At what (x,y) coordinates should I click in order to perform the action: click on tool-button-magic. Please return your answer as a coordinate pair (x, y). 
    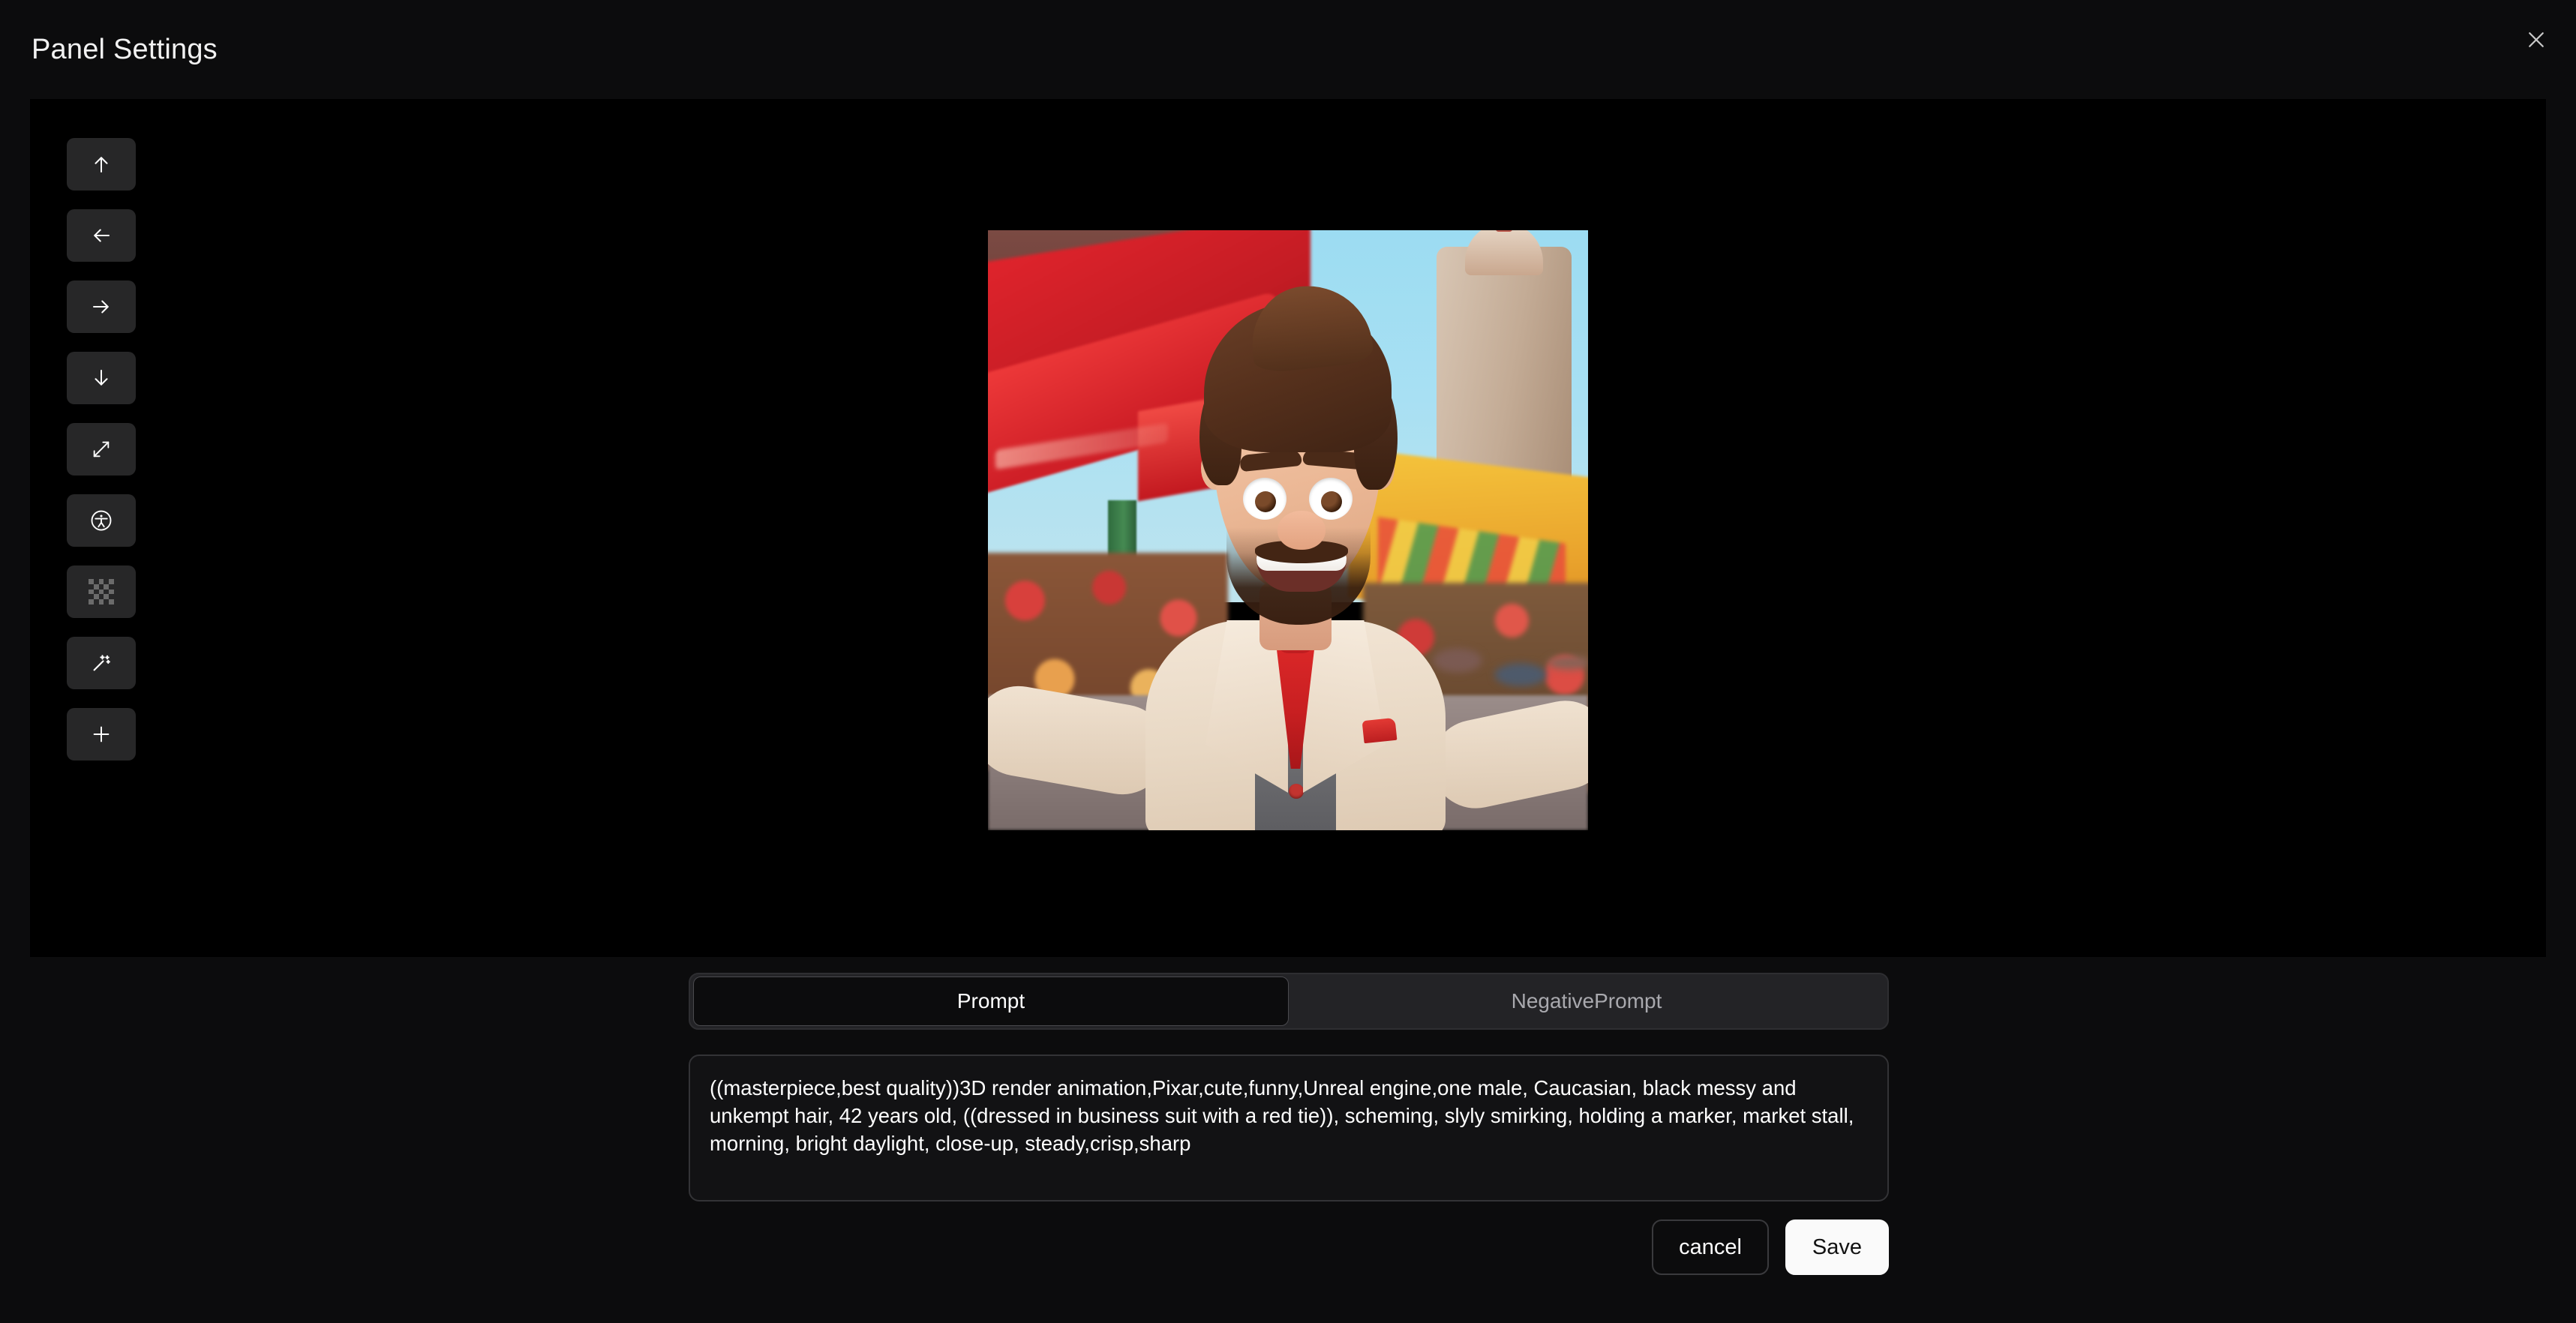
    Looking at the image, I should click on (101, 663).